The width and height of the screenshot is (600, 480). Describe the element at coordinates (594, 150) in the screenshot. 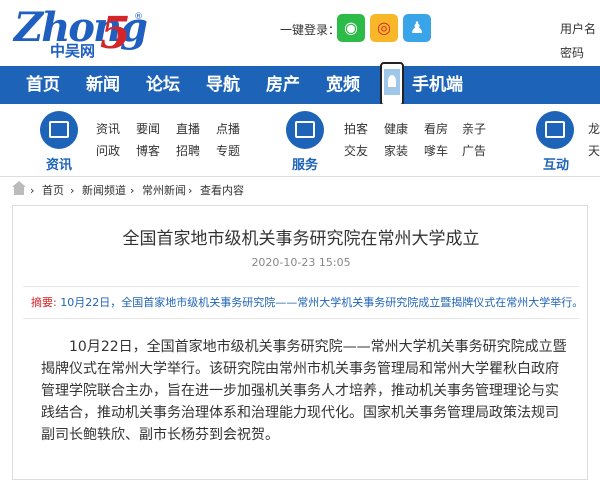

I see `service-link: 天` at that location.